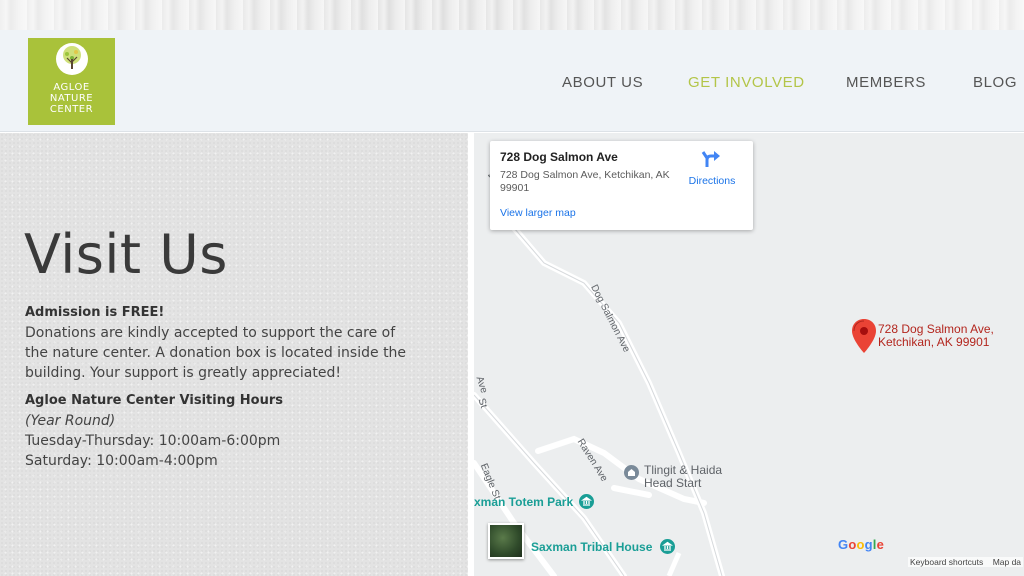 This screenshot has width=1024, height=576. What do you see at coordinates (538, 213) in the screenshot?
I see `view-larger-map-link: View larger map` at bounding box center [538, 213].